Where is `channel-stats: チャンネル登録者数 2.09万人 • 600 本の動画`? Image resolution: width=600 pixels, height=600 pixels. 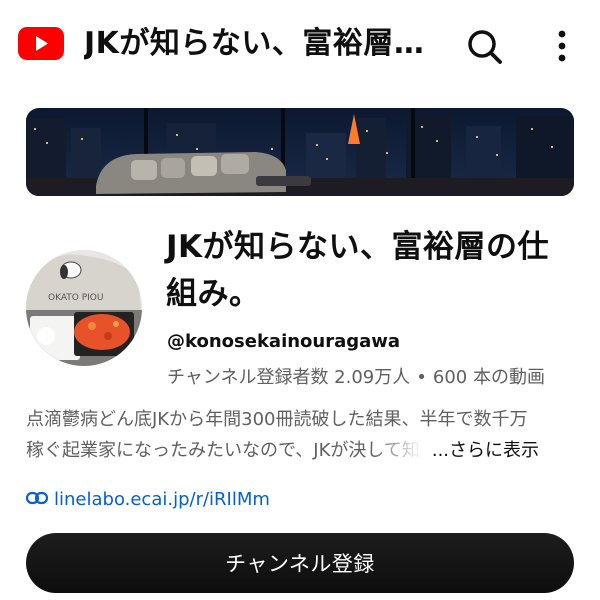
channel-stats: チャンネル登録者数 2.09万人 • 600 本の動画 is located at coordinates (356, 376).